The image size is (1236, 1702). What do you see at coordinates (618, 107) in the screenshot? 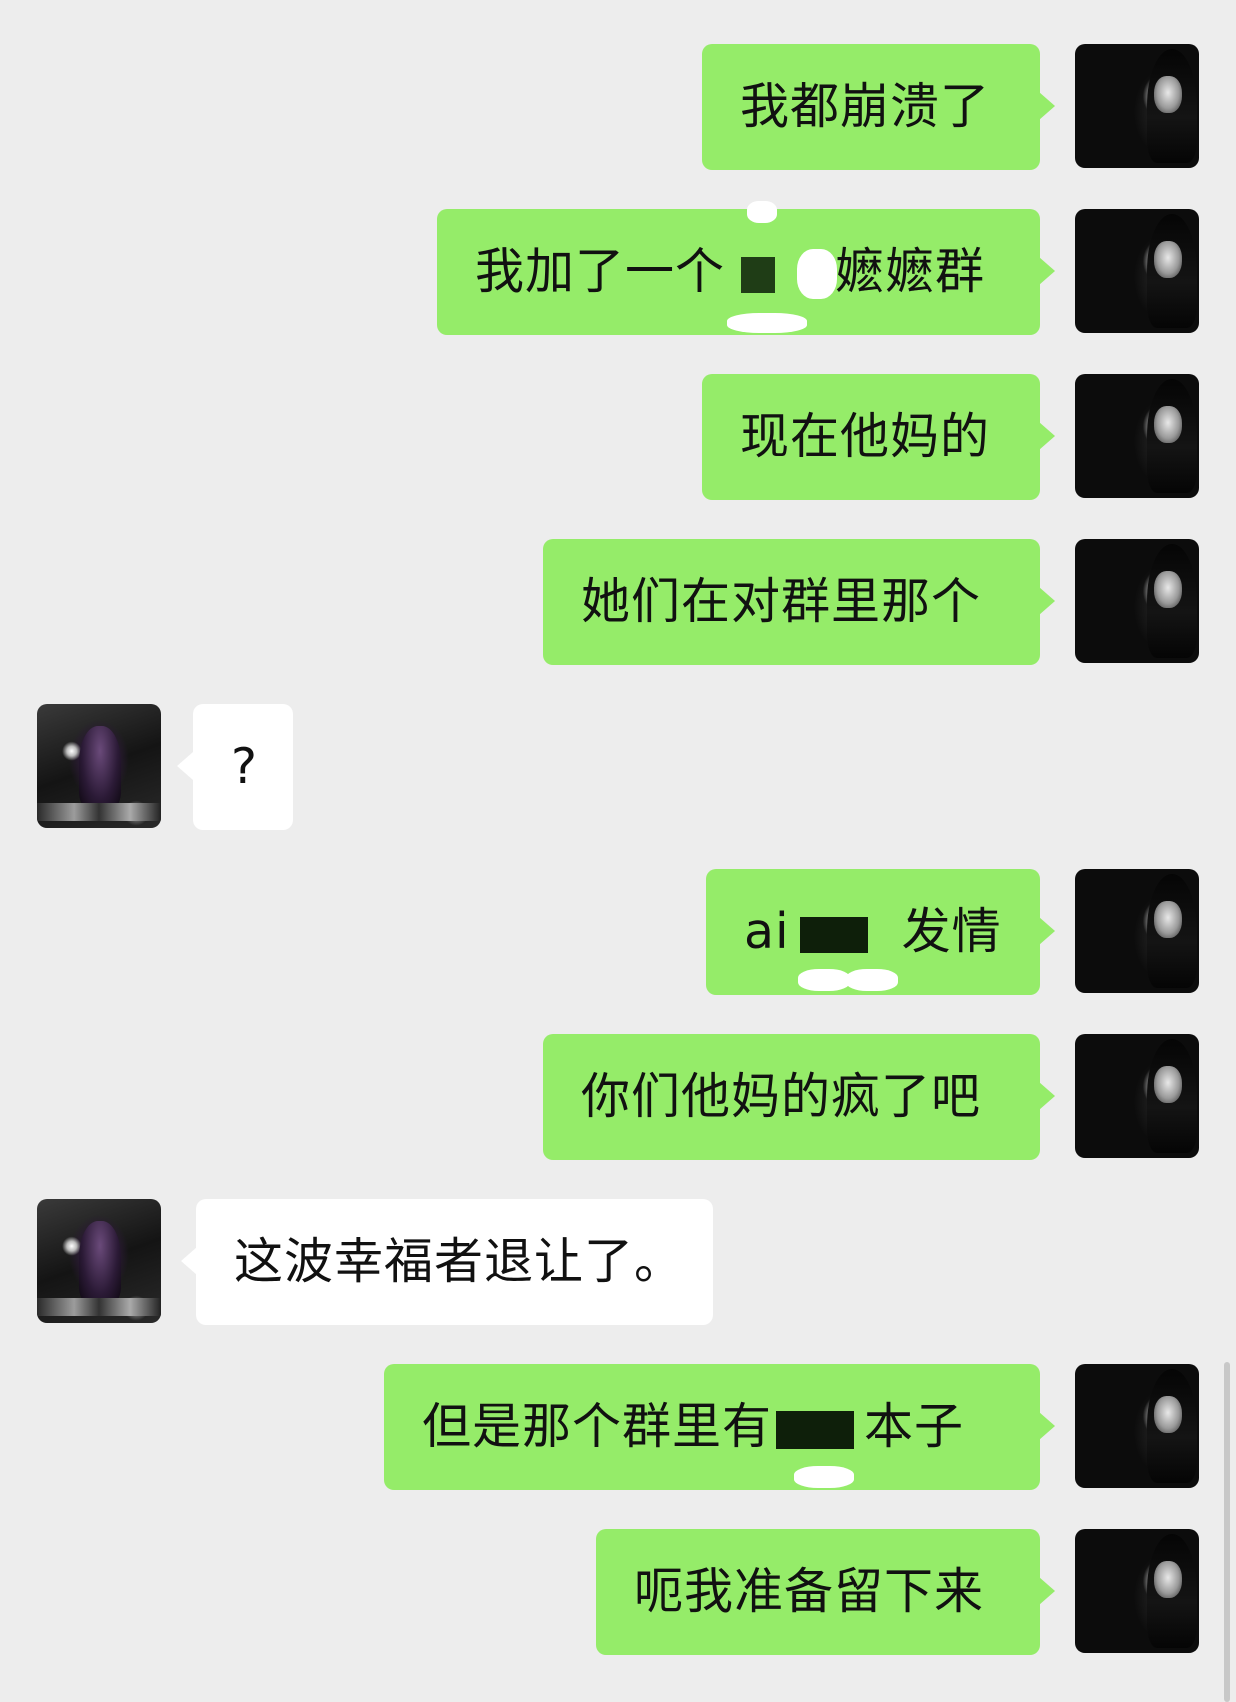
I see `message-row: 我都崩溃了` at bounding box center [618, 107].